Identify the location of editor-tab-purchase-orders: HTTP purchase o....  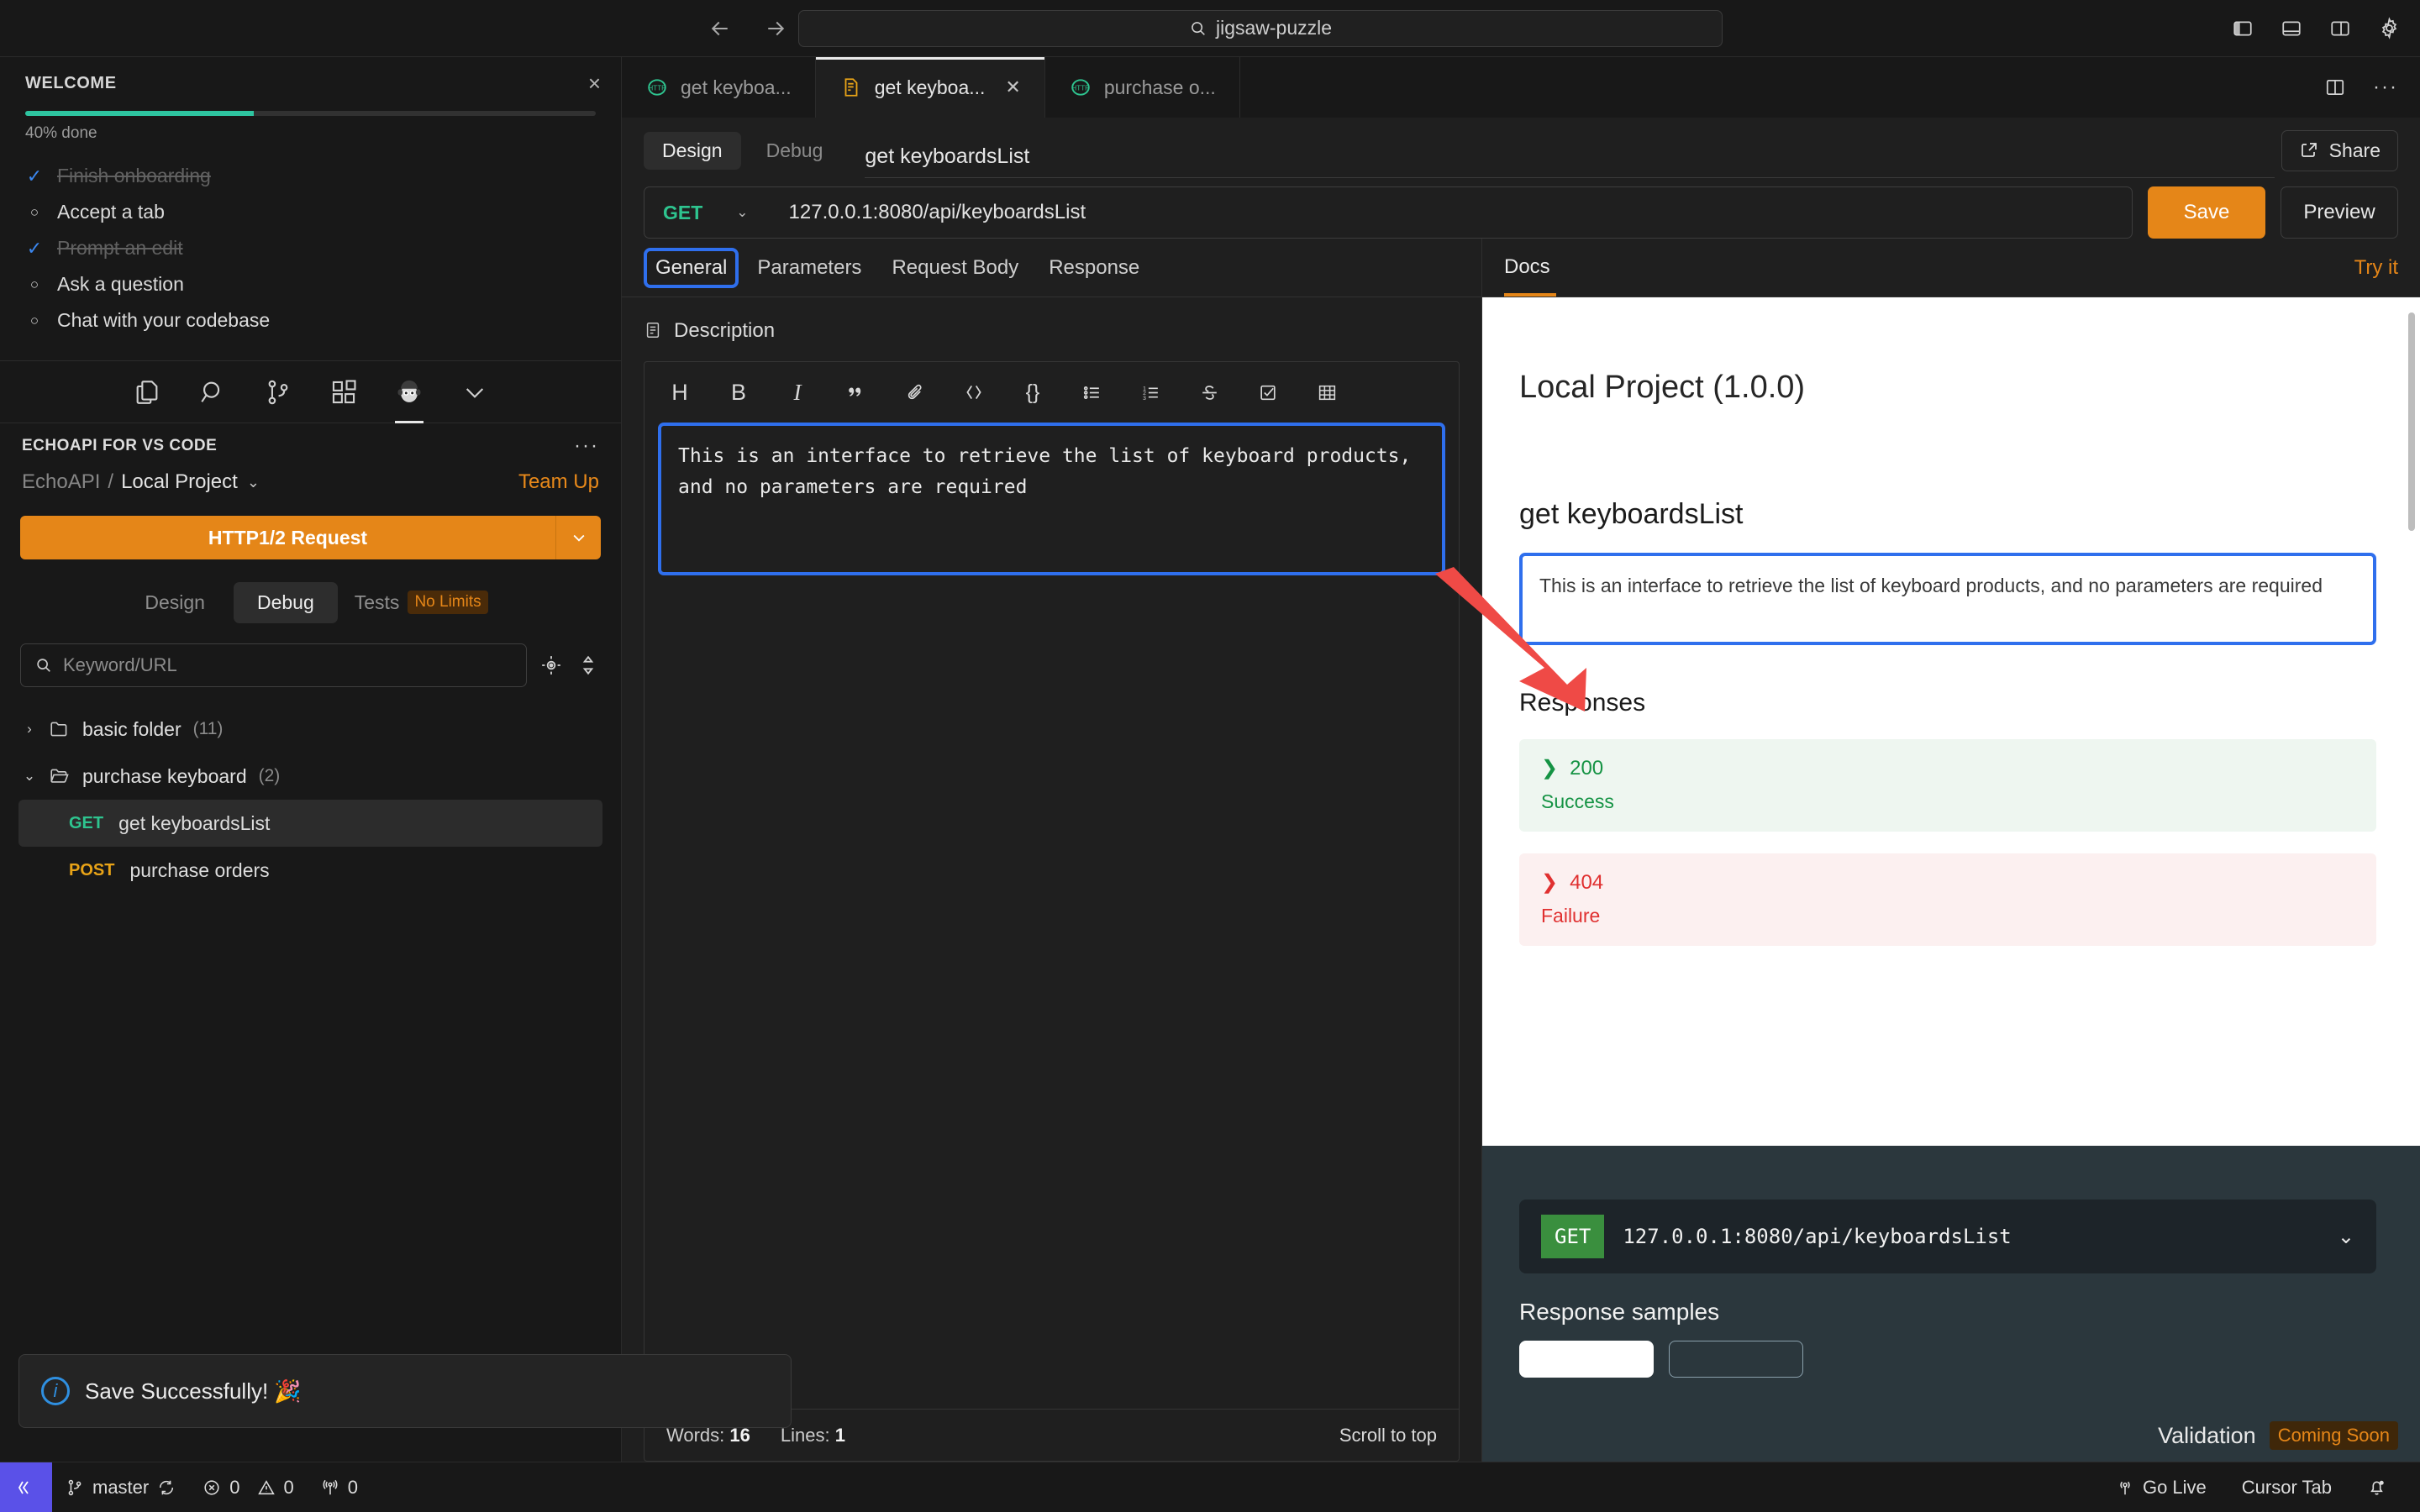
(1142, 87).